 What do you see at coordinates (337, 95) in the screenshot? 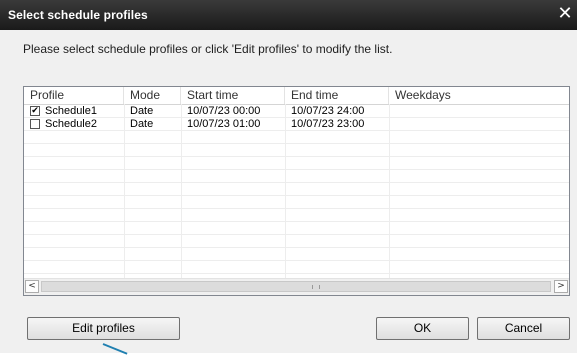
I see `column-header-end-time: End time` at bounding box center [337, 95].